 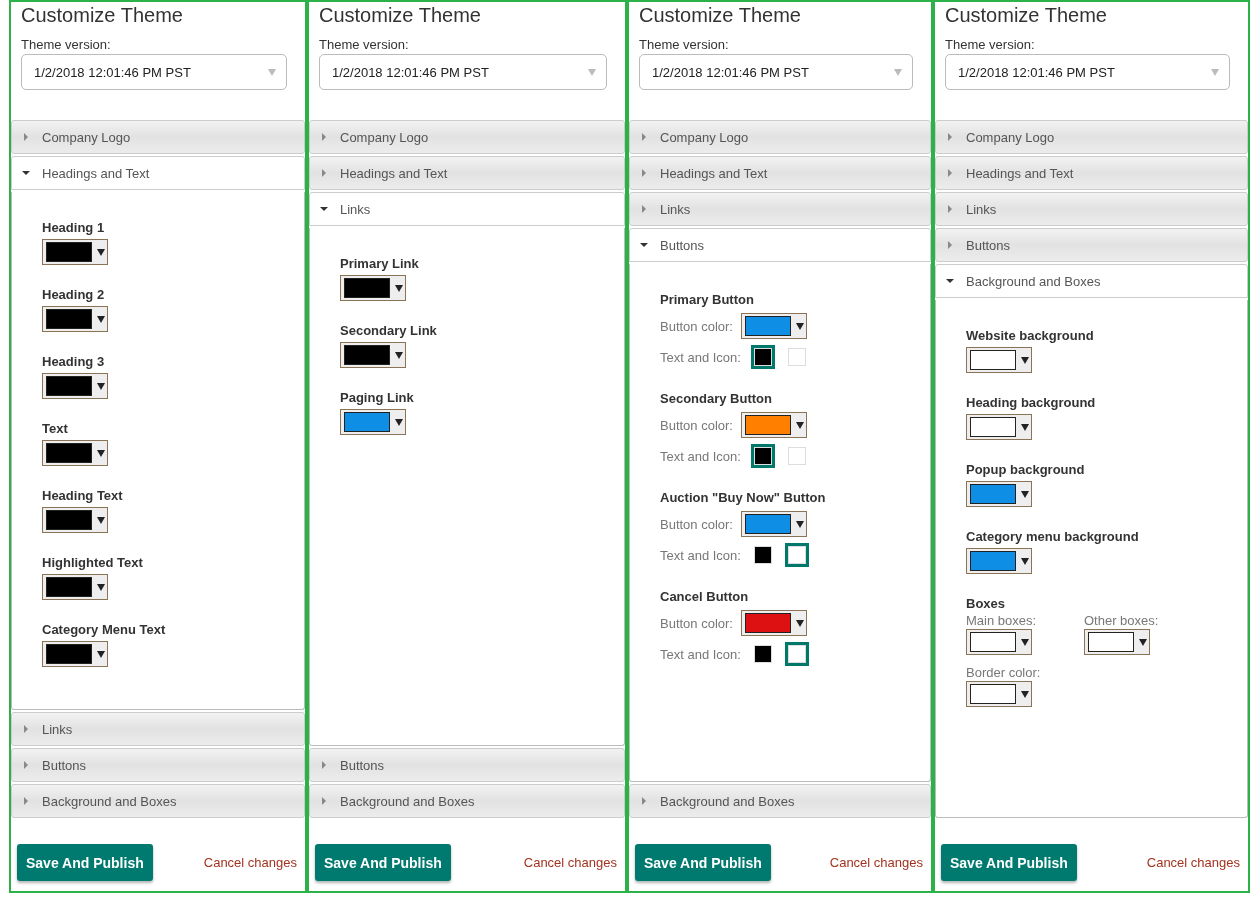 What do you see at coordinates (74, 227) in the screenshot?
I see `field-label: Heading 1` at bounding box center [74, 227].